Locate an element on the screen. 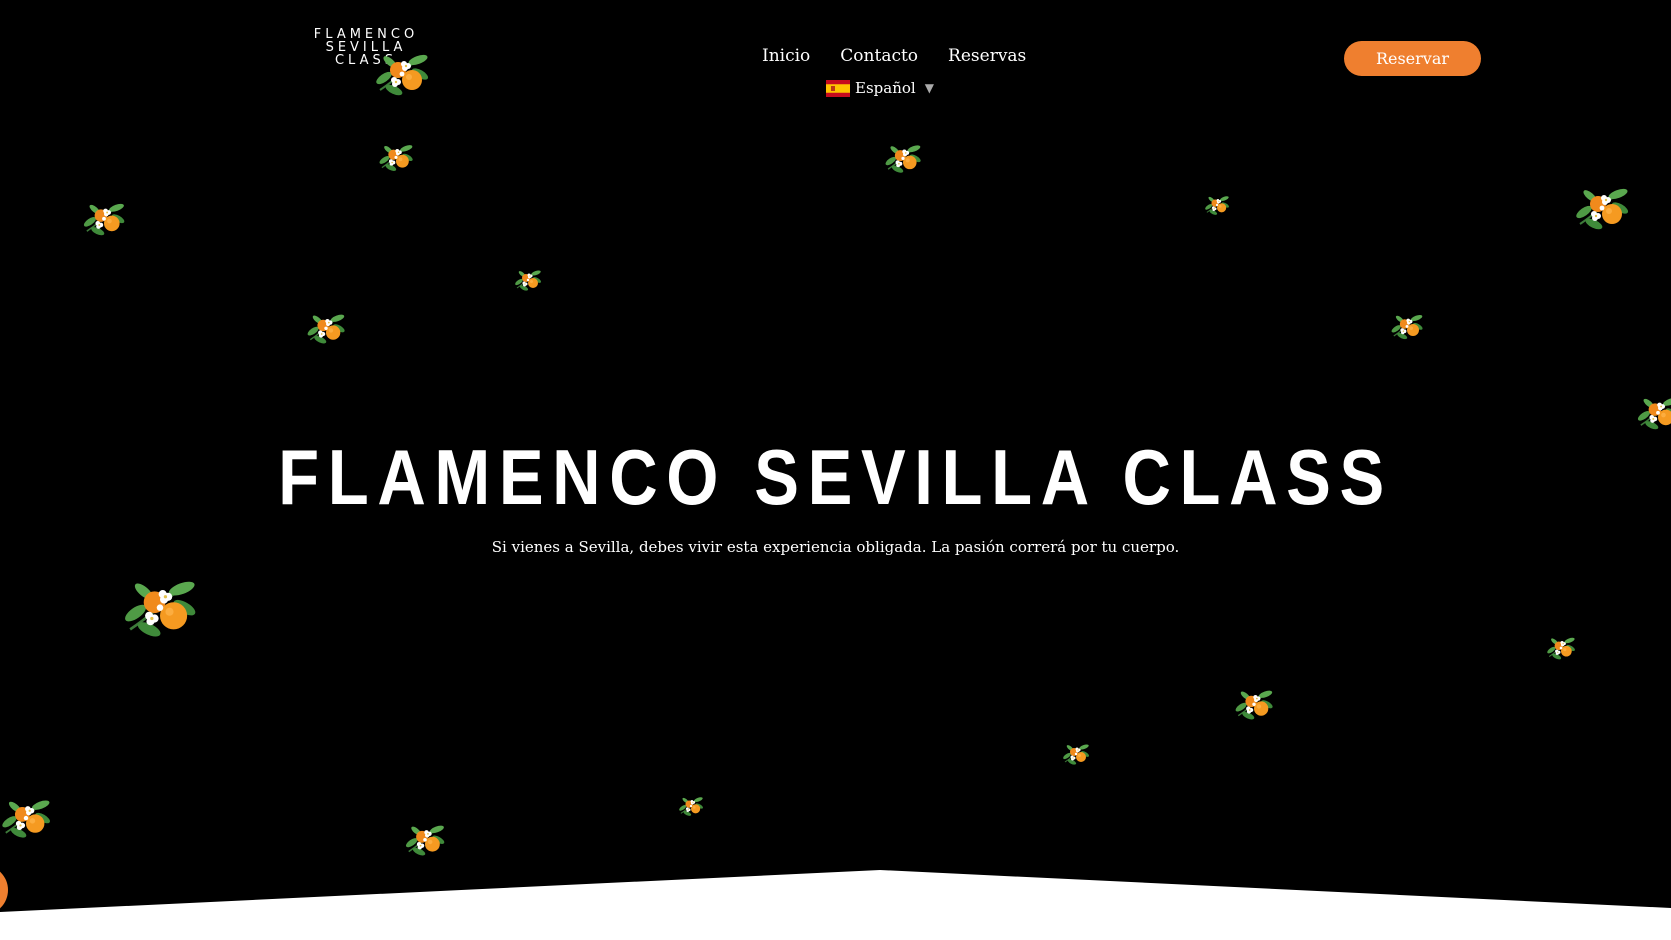 Image resolution: width=1671 pixels, height=940 pixels. reservar-button: Reservar is located at coordinates (1412, 58).